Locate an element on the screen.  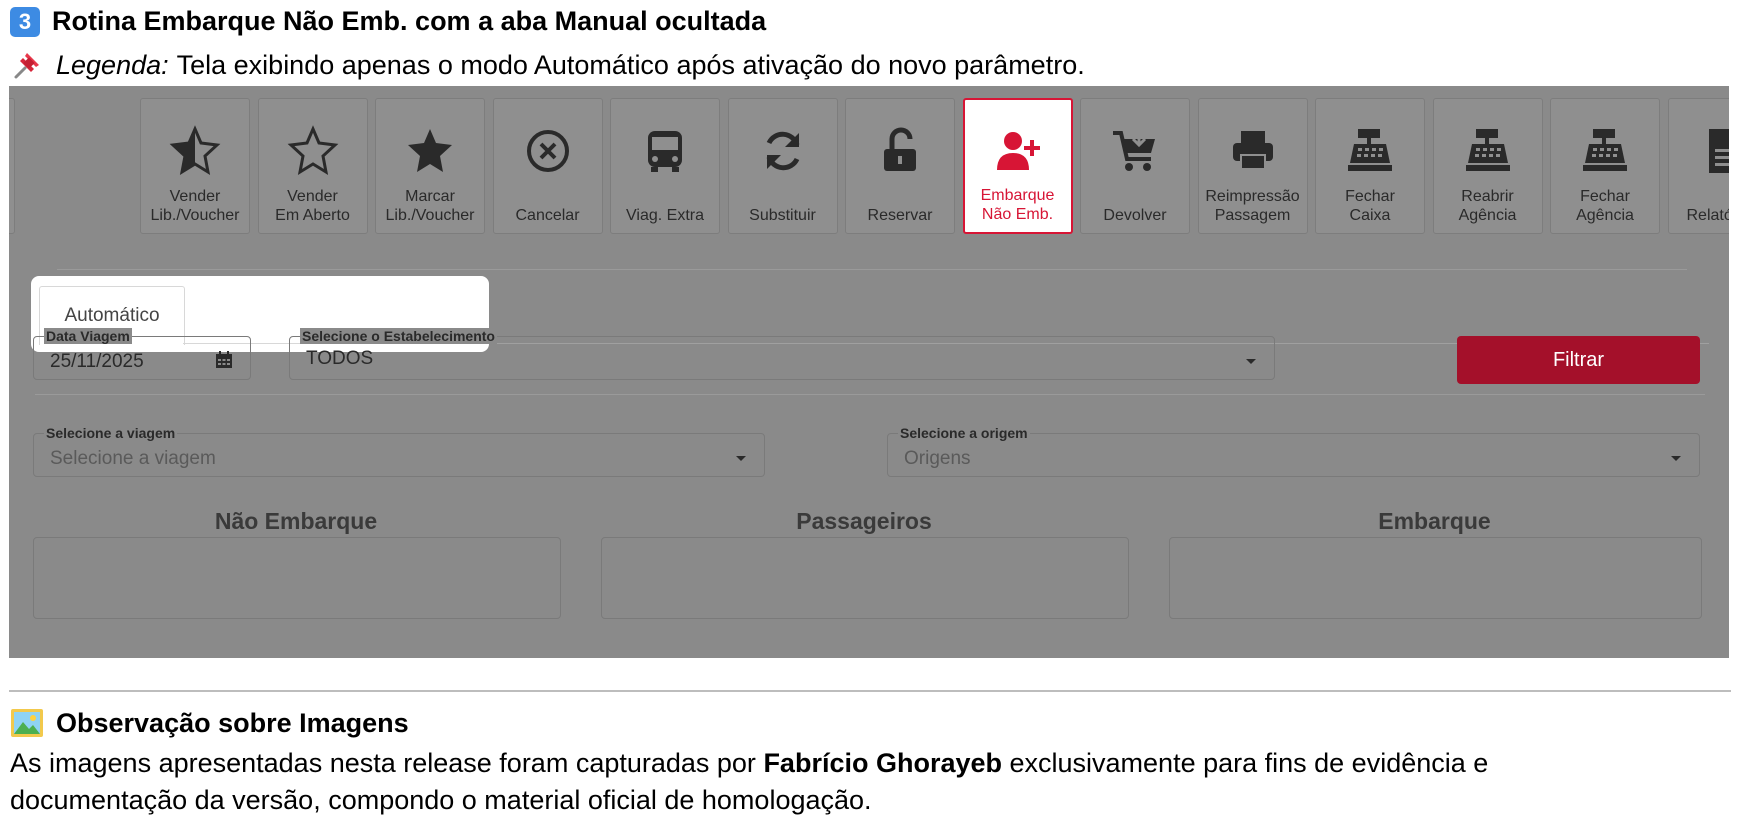
column-heading-passageiros: Passageiros is located at coordinates (864, 521).